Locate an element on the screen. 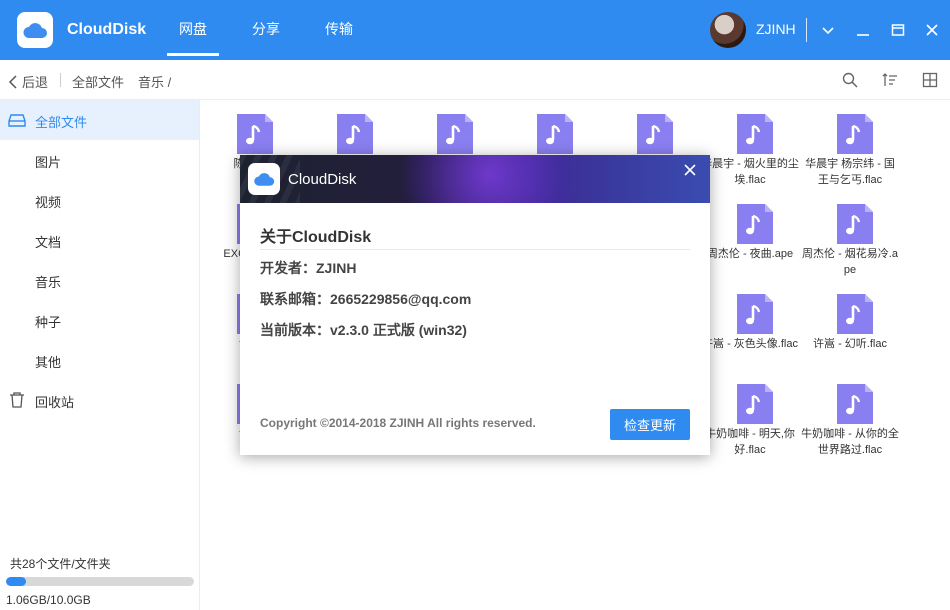  back-label: 后退 is located at coordinates (35, 82).